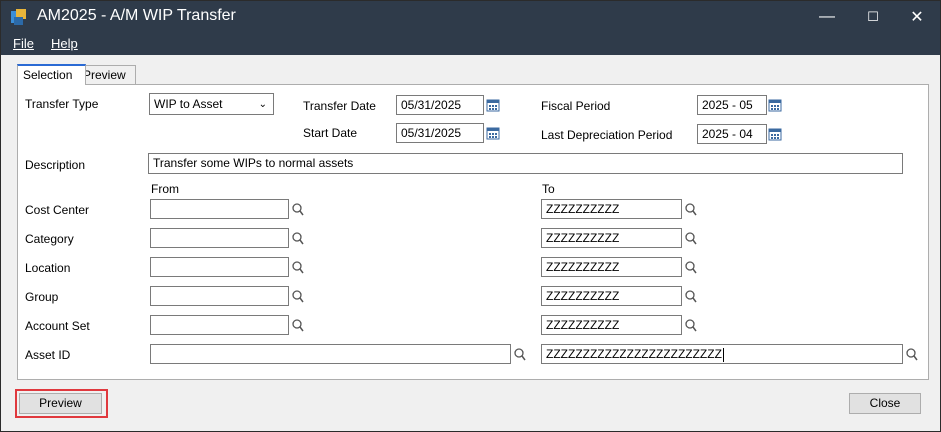 Image resolution: width=941 pixels, height=432 pixels. What do you see at coordinates (165, 189) in the screenshot?
I see `from-header: From` at bounding box center [165, 189].